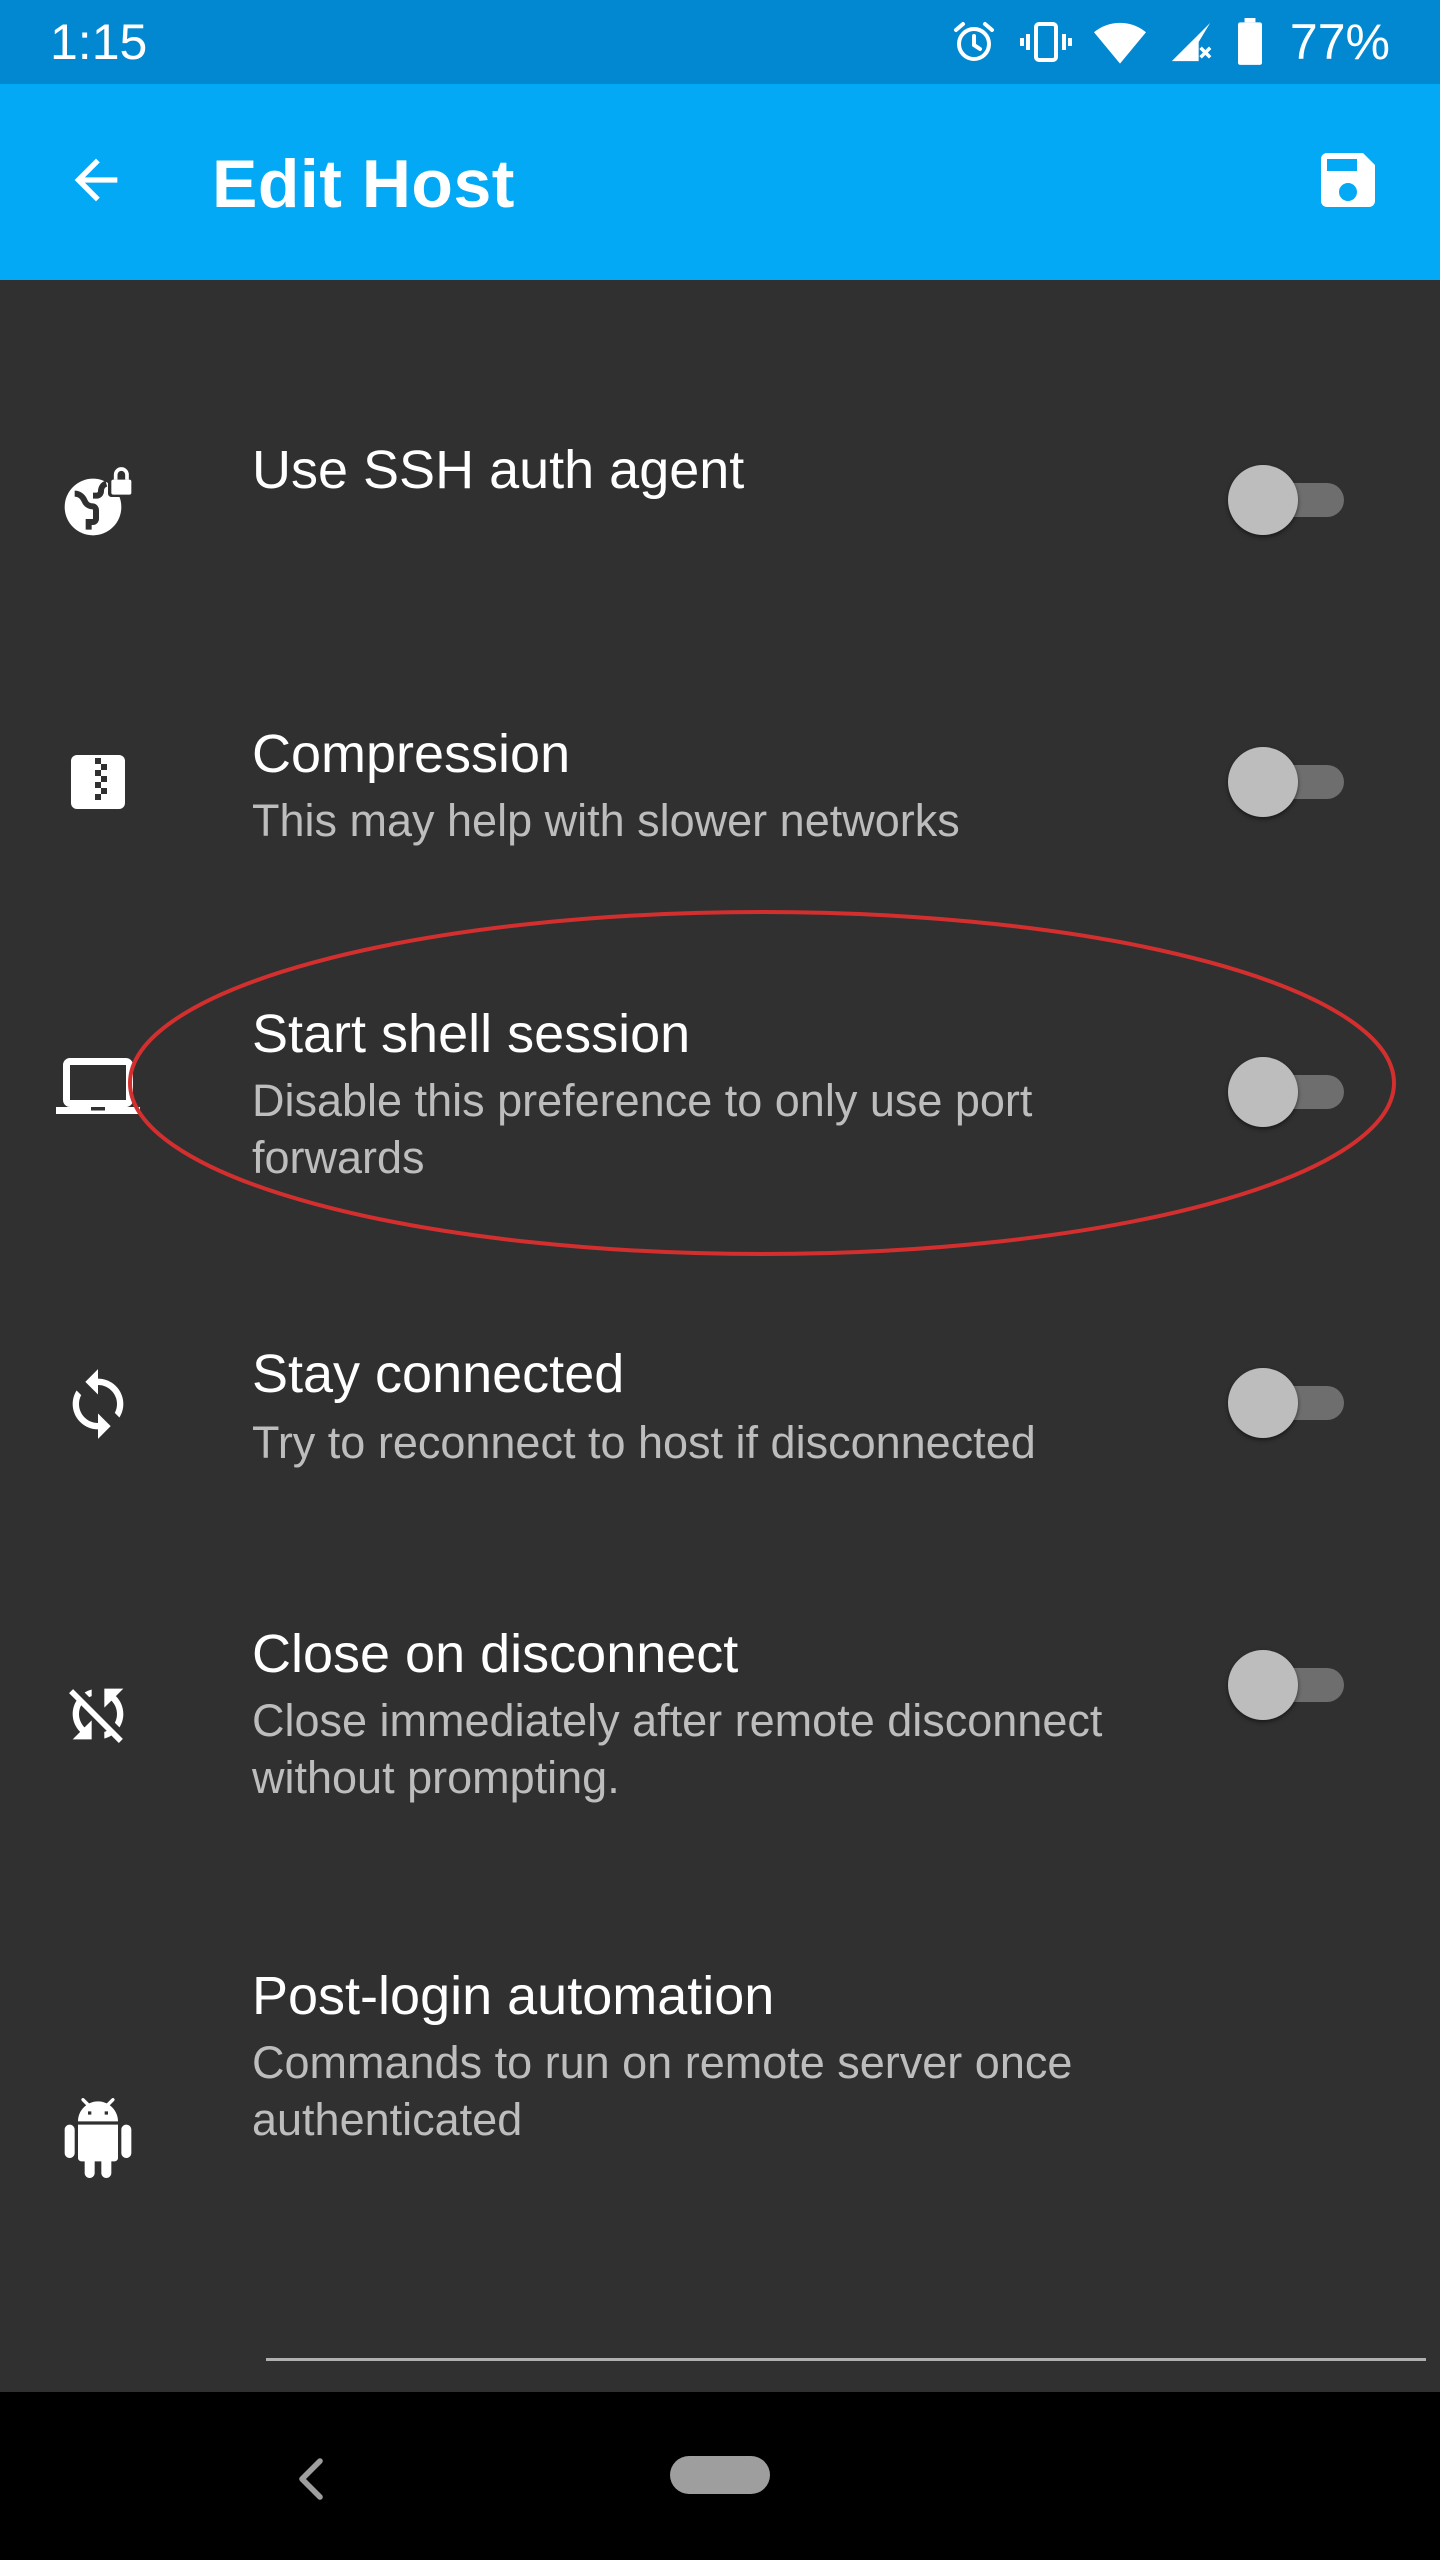  I want to click on android-icon, so click(98, 2138).